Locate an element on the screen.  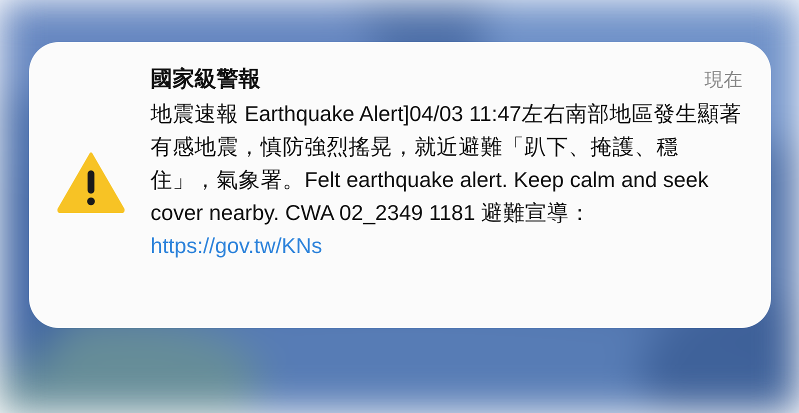
link: https://gov.tw/KNs is located at coordinates (236, 246).